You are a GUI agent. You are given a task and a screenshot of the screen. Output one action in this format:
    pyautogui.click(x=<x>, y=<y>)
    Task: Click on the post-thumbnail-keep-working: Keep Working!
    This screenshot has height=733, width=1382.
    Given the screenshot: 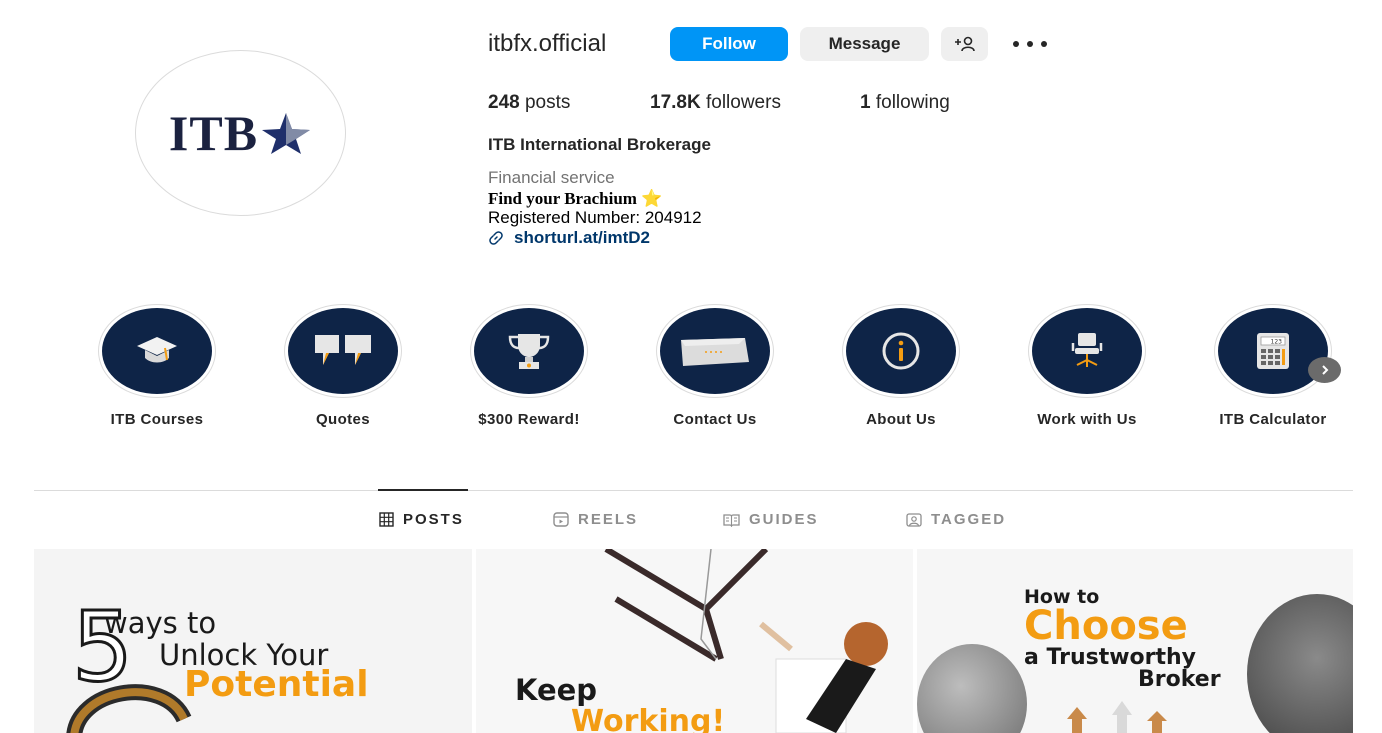 What is the action you would take?
    pyautogui.click(x=694, y=641)
    